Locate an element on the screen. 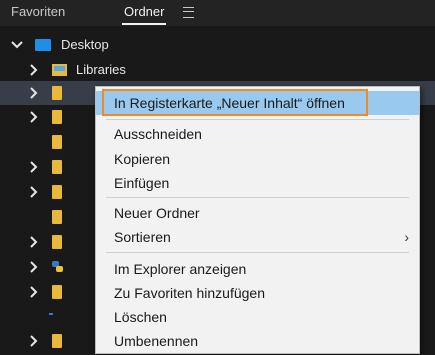 Image resolution: width=435 pixels, height=355 pixels. menu-item-label: Einfügen is located at coordinates (142, 183).